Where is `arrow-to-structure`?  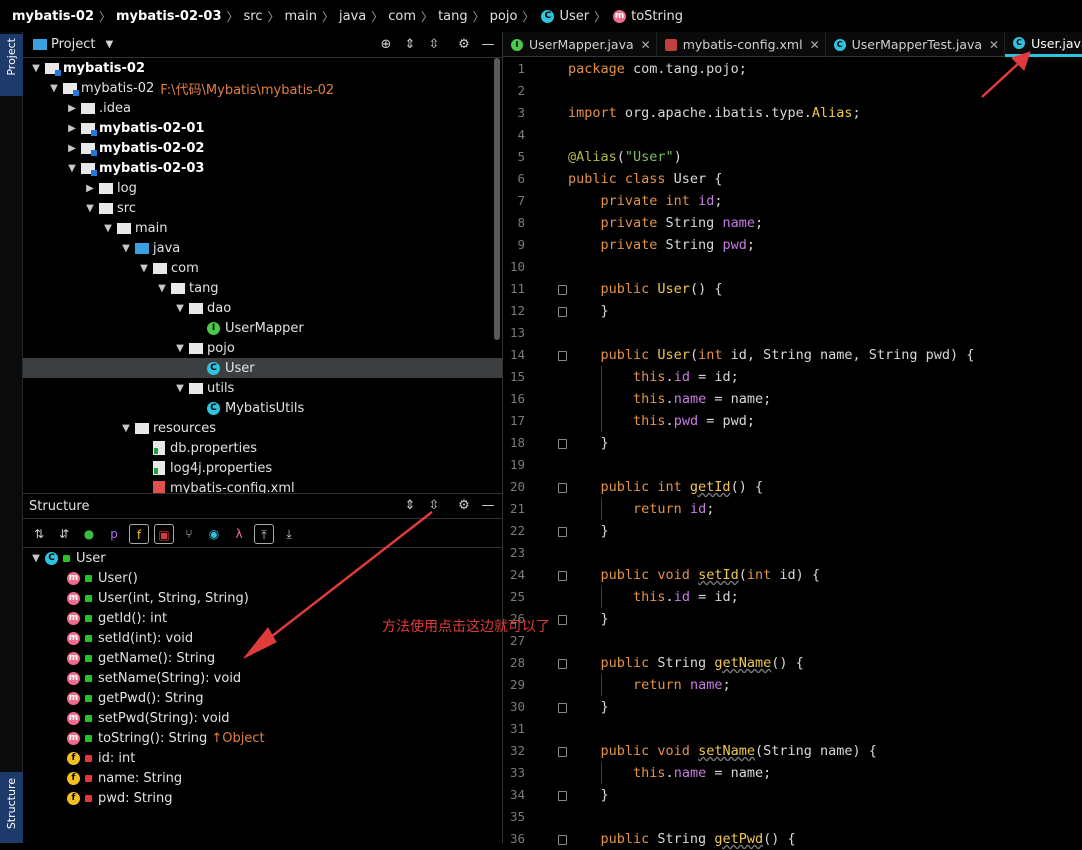 arrow-to-structure is located at coordinates (338, 585).